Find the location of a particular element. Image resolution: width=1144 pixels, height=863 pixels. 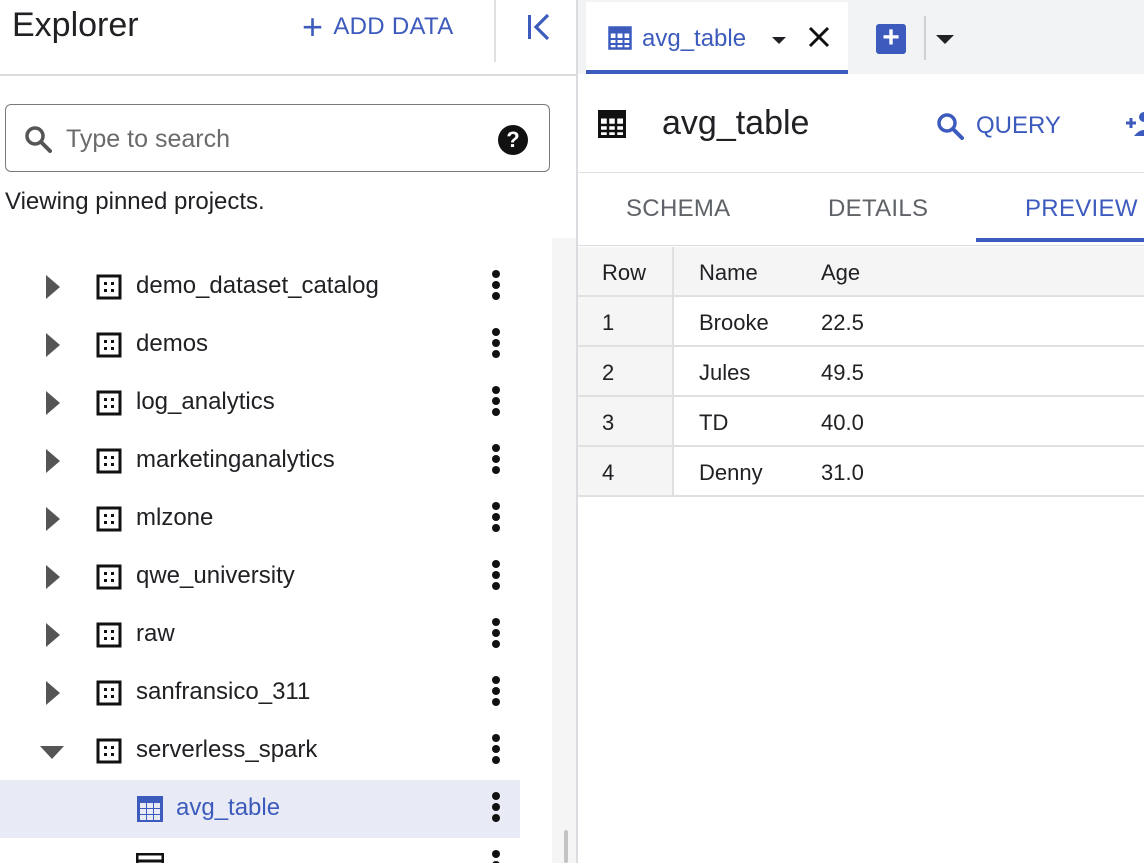

table-cell: 2 is located at coordinates (608, 372).